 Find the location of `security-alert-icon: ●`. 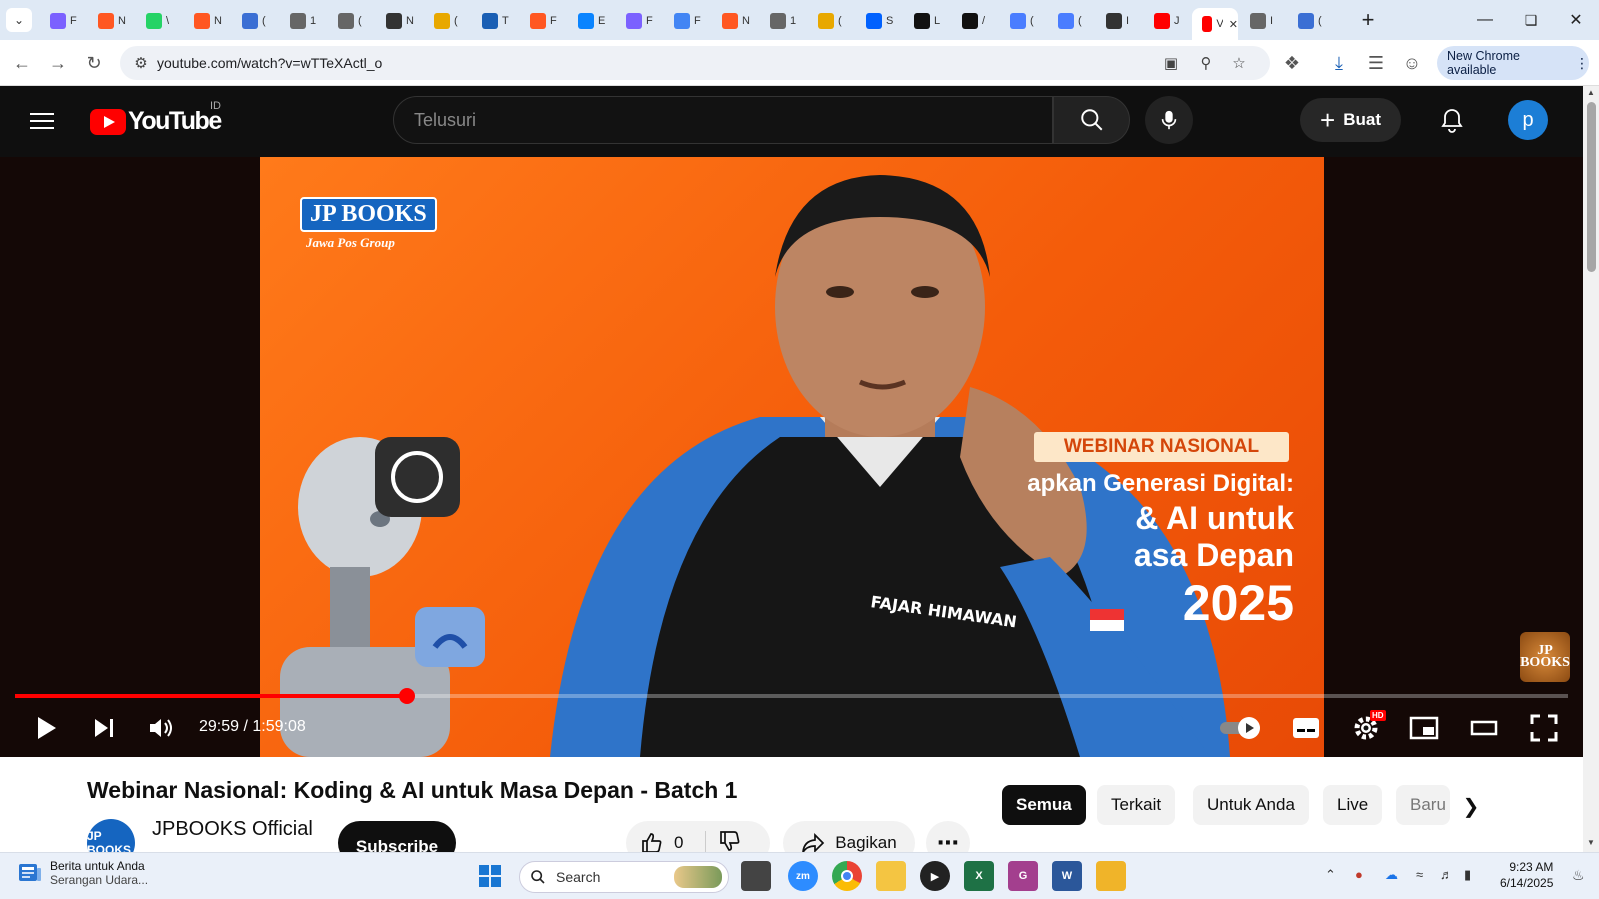

security-alert-icon: ● is located at coordinates (1359, 874).